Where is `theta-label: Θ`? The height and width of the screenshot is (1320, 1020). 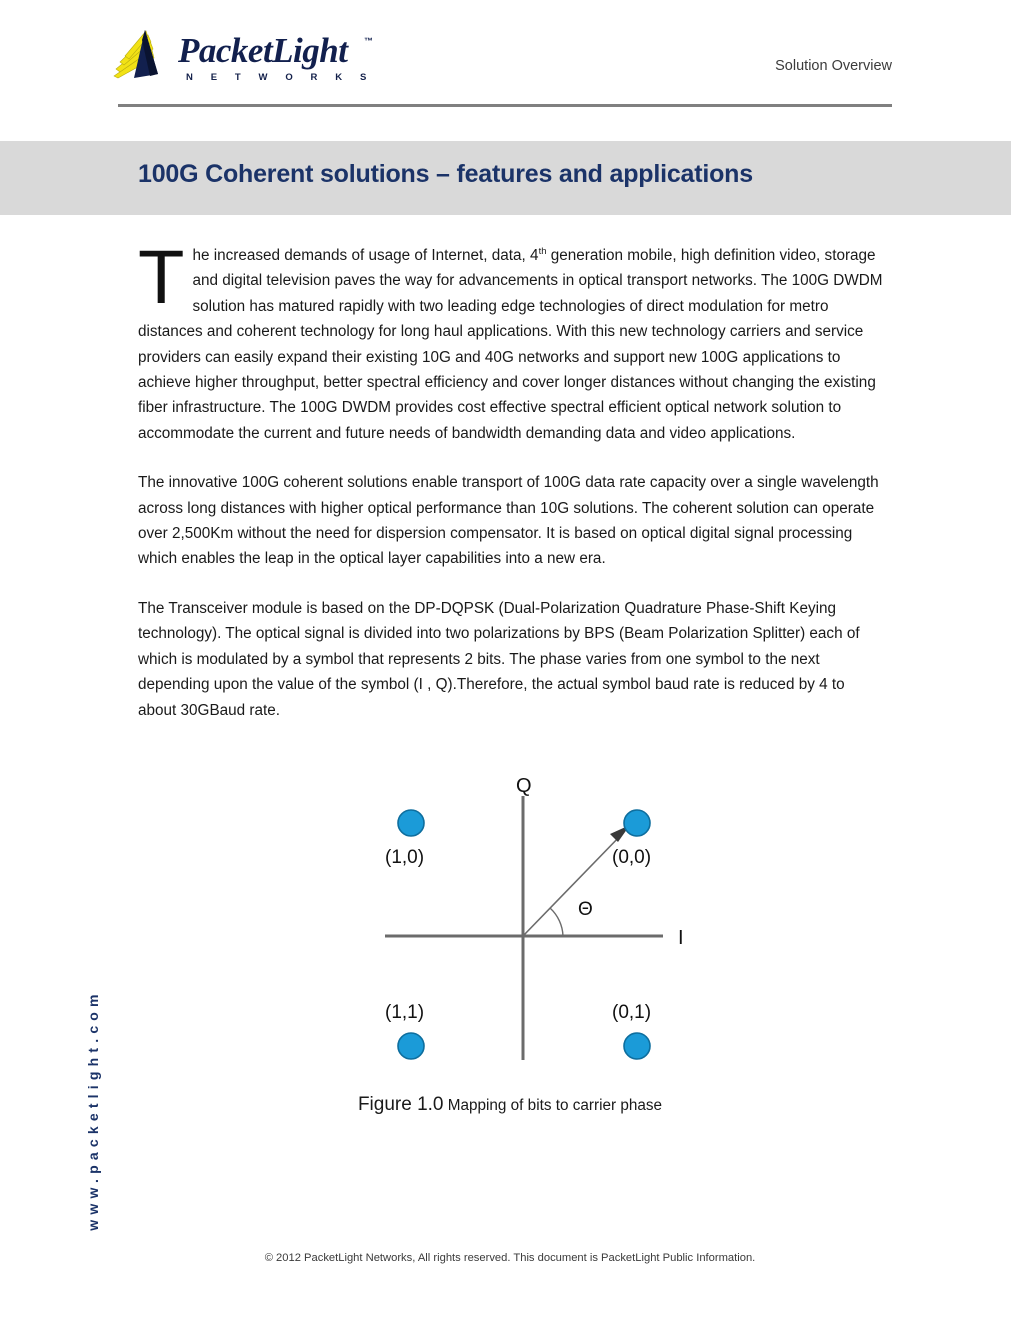 theta-label: Θ is located at coordinates (585, 909).